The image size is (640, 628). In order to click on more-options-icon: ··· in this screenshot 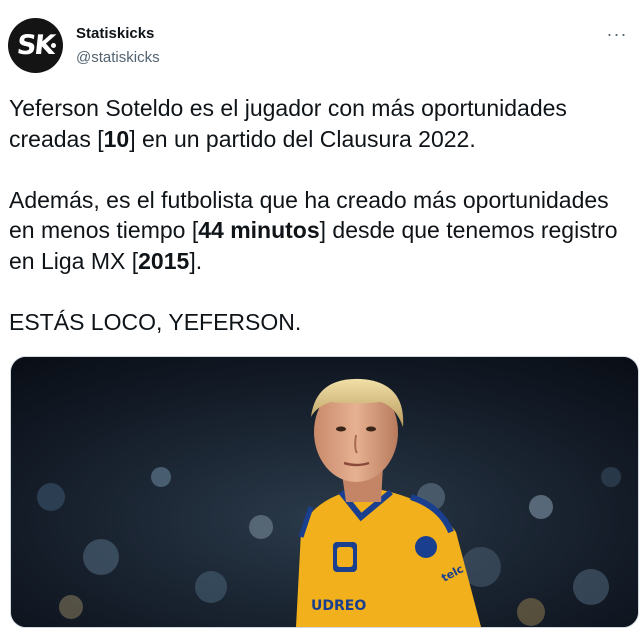, I will do `click(617, 34)`.